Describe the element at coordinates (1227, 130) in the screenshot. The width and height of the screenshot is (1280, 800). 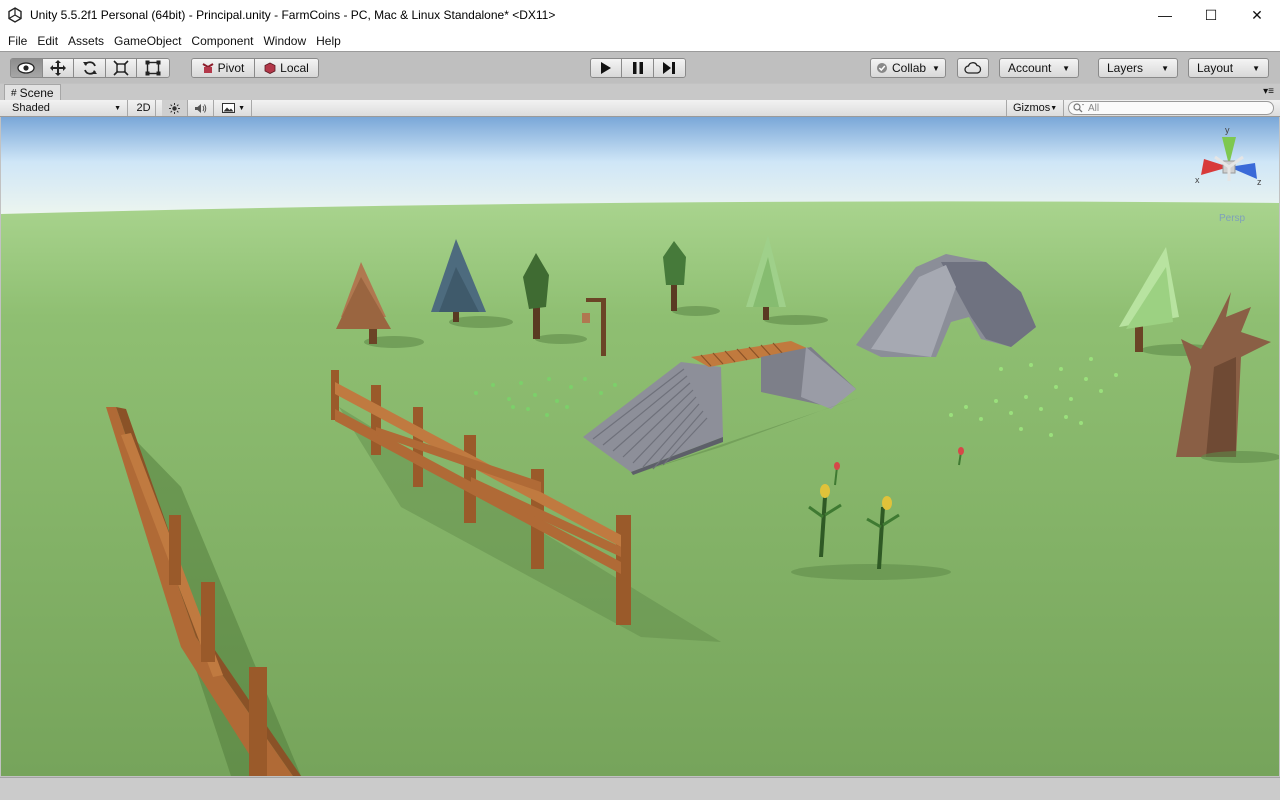
I see `gizmo-y-label: y` at that location.